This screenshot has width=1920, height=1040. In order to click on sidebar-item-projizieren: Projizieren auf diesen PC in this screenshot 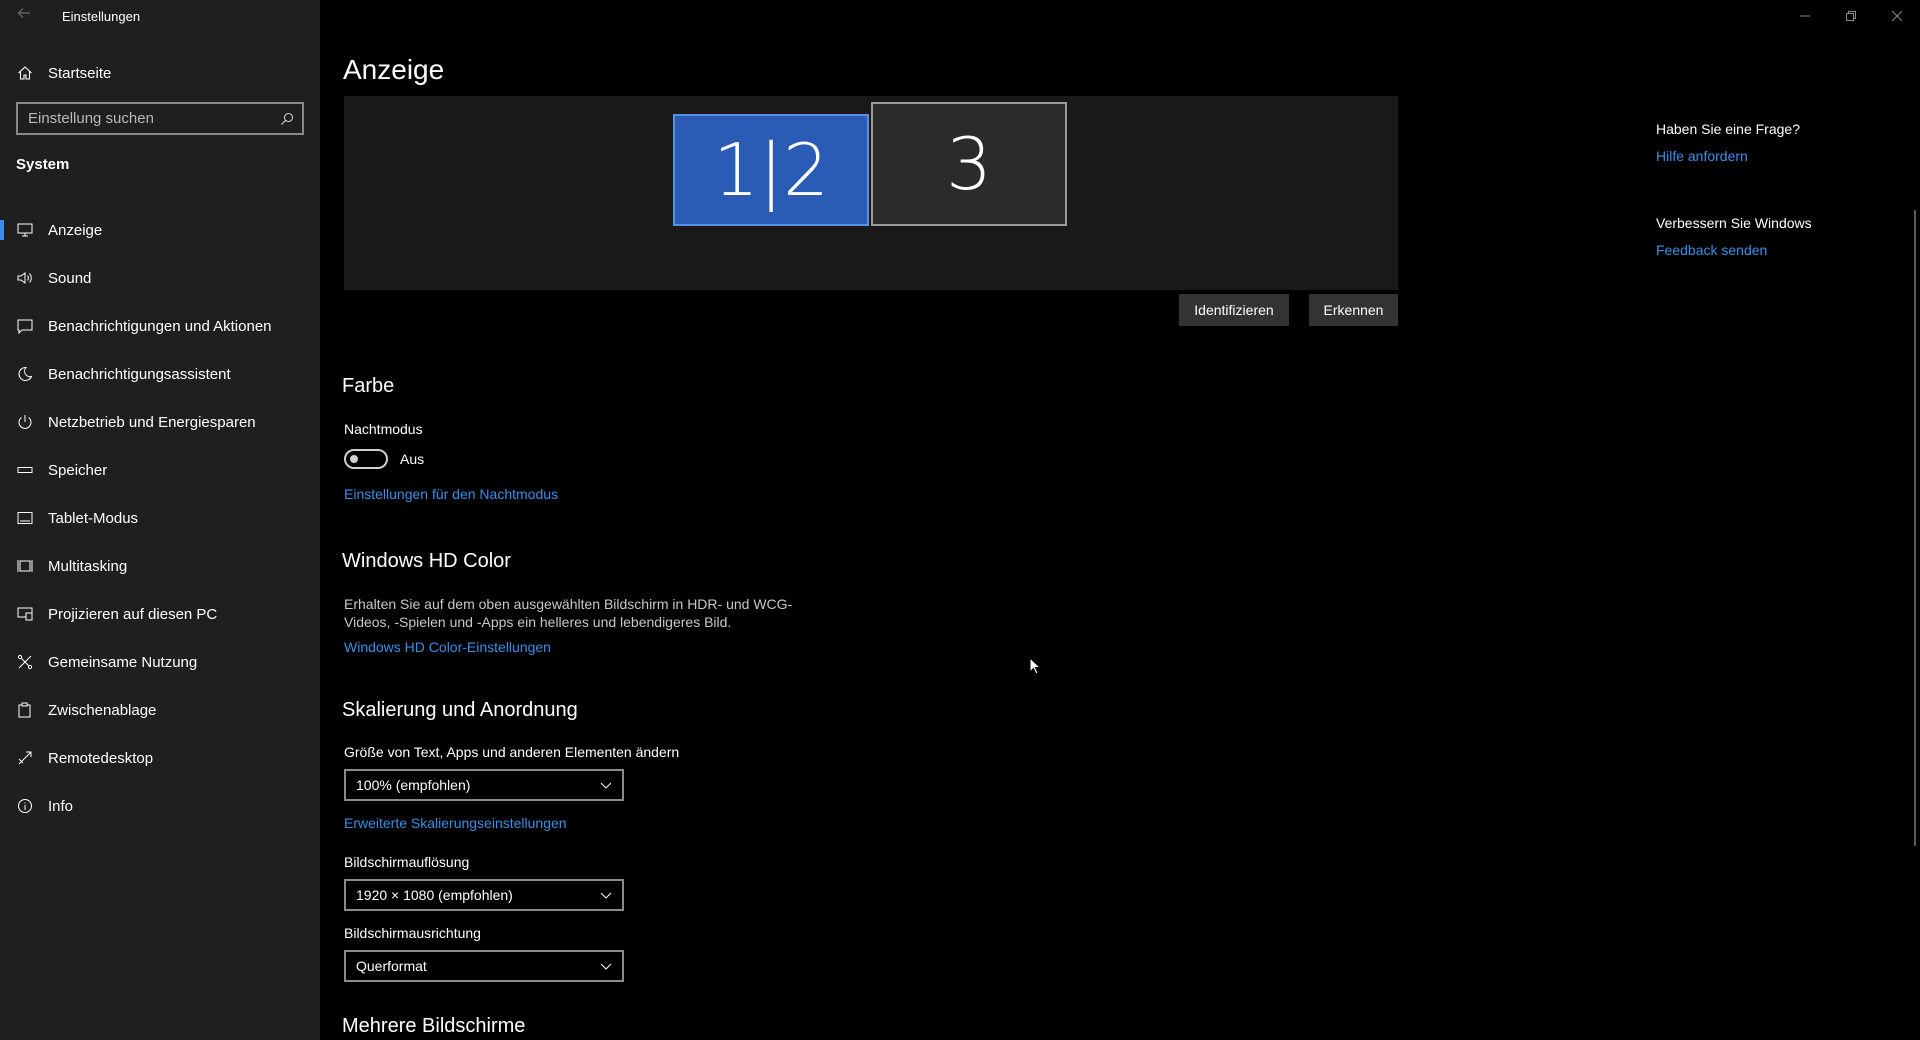, I will do `click(160, 614)`.